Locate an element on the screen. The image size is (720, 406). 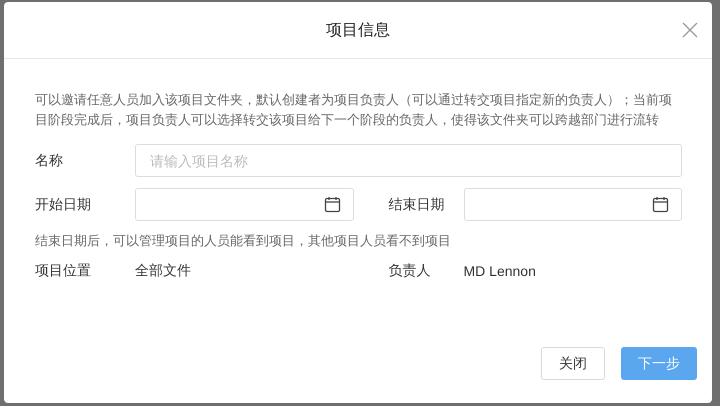
field-label: 名称 is located at coordinates (49, 161).